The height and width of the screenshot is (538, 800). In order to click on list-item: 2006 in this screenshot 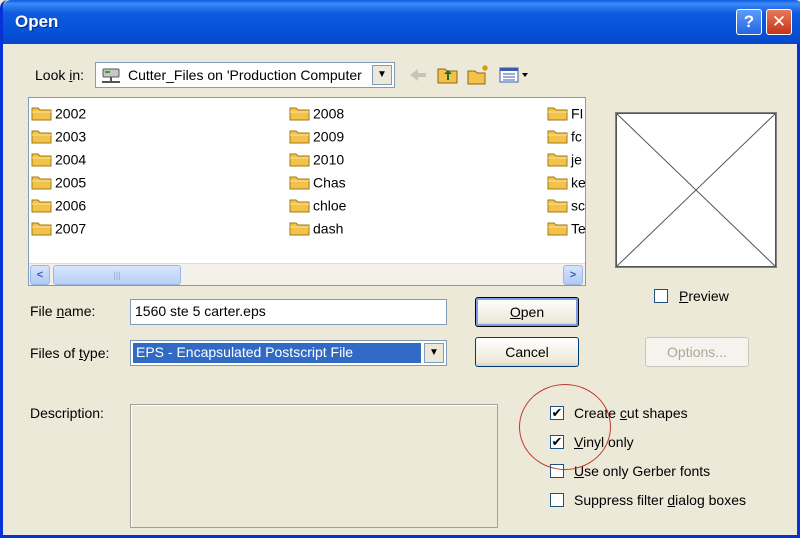, I will do `click(58, 204)`.